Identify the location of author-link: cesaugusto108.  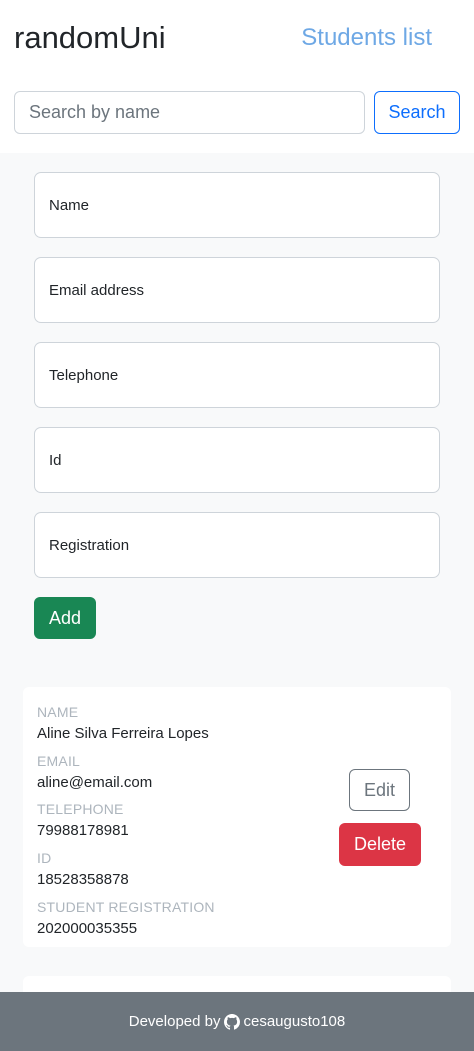
(294, 1021).